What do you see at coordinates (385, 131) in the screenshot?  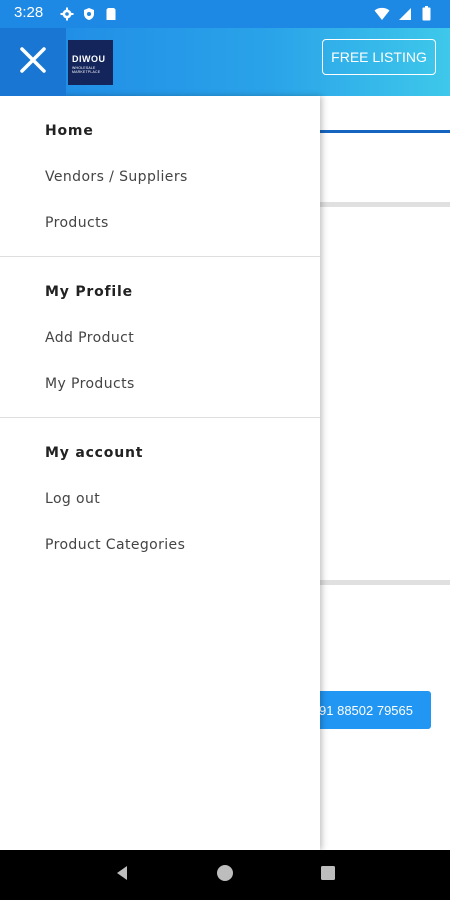 I see `tab-indicator` at bounding box center [385, 131].